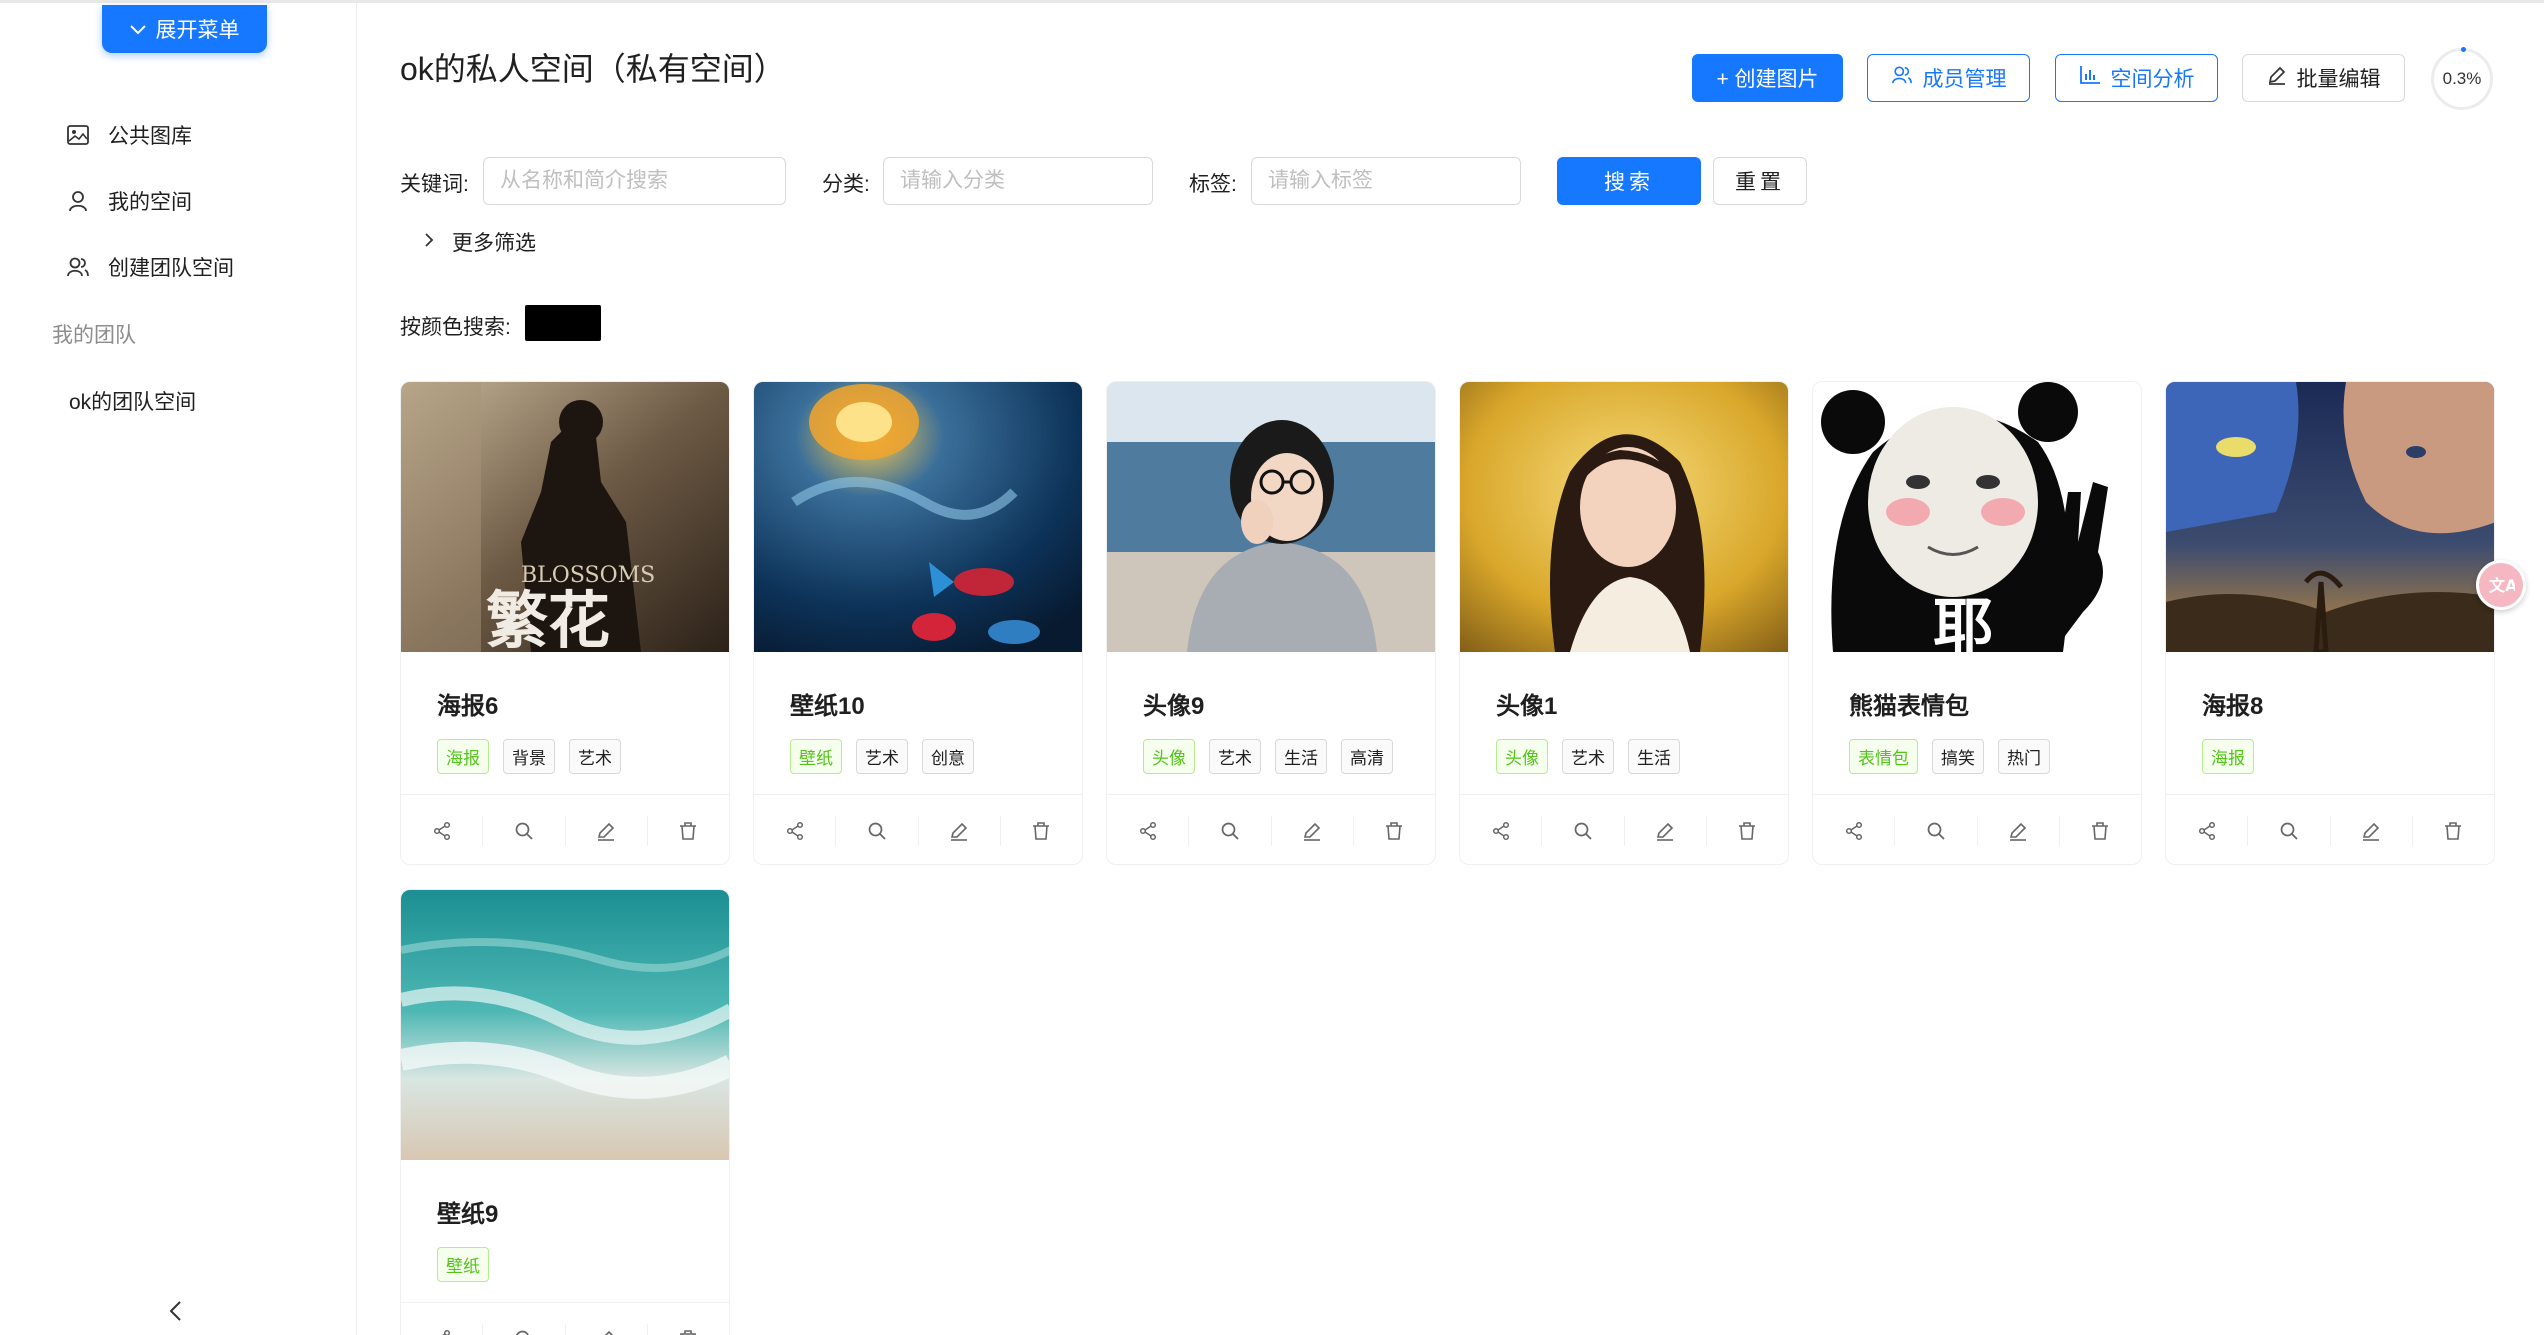  What do you see at coordinates (197, 30) in the screenshot?
I see `expand-menu-label: 展开菜单` at bounding box center [197, 30].